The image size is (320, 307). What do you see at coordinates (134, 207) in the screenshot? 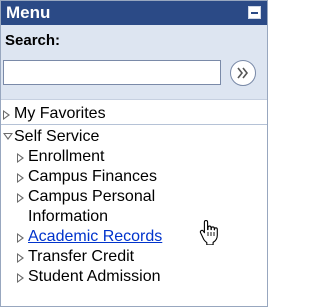
I see `menu-item-campus-personal-information: Campus Personal Information` at bounding box center [134, 207].